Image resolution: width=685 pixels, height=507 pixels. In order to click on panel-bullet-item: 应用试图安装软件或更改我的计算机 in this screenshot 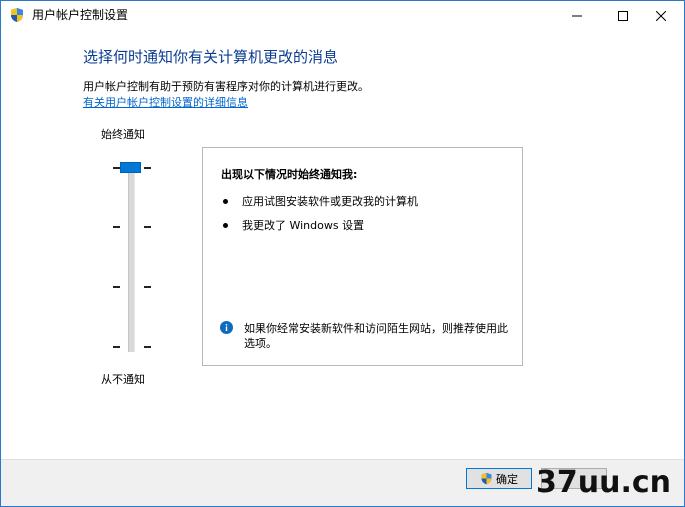, I will do `click(320, 202)`.